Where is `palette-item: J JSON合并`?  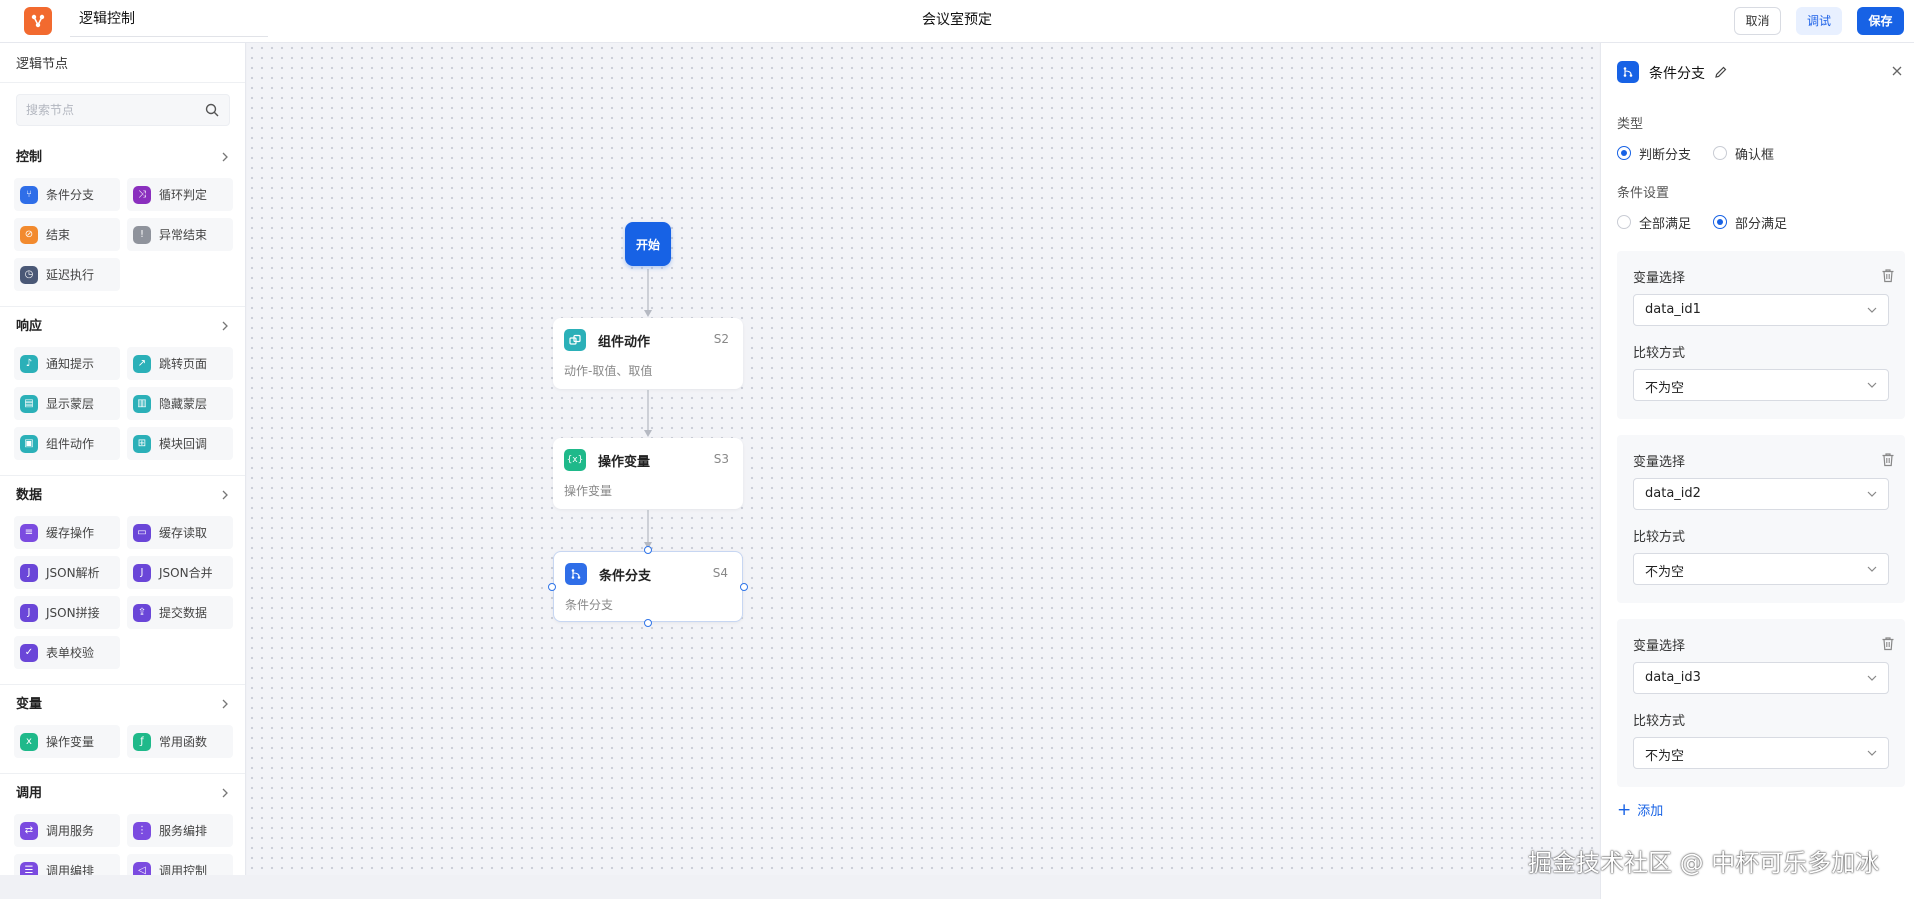 palette-item: J JSON合并 is located at coordinates (180, 572).